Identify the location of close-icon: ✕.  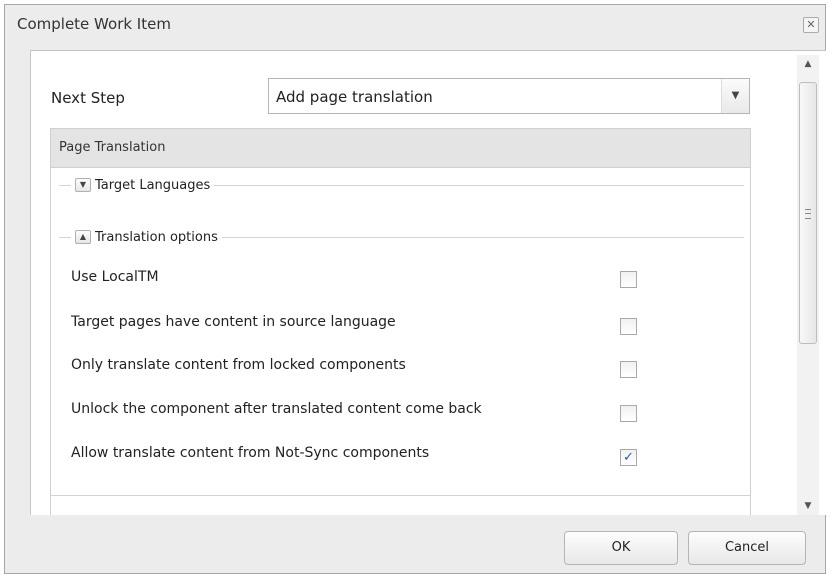
(811, 25).